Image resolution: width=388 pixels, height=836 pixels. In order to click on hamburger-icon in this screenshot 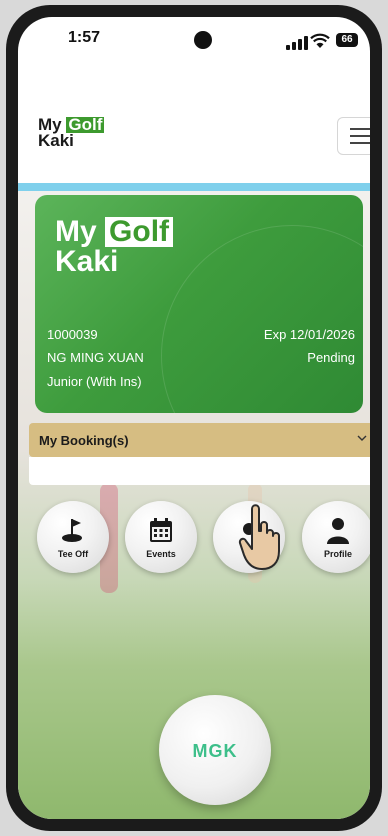, I will do `click(360, 129)`.